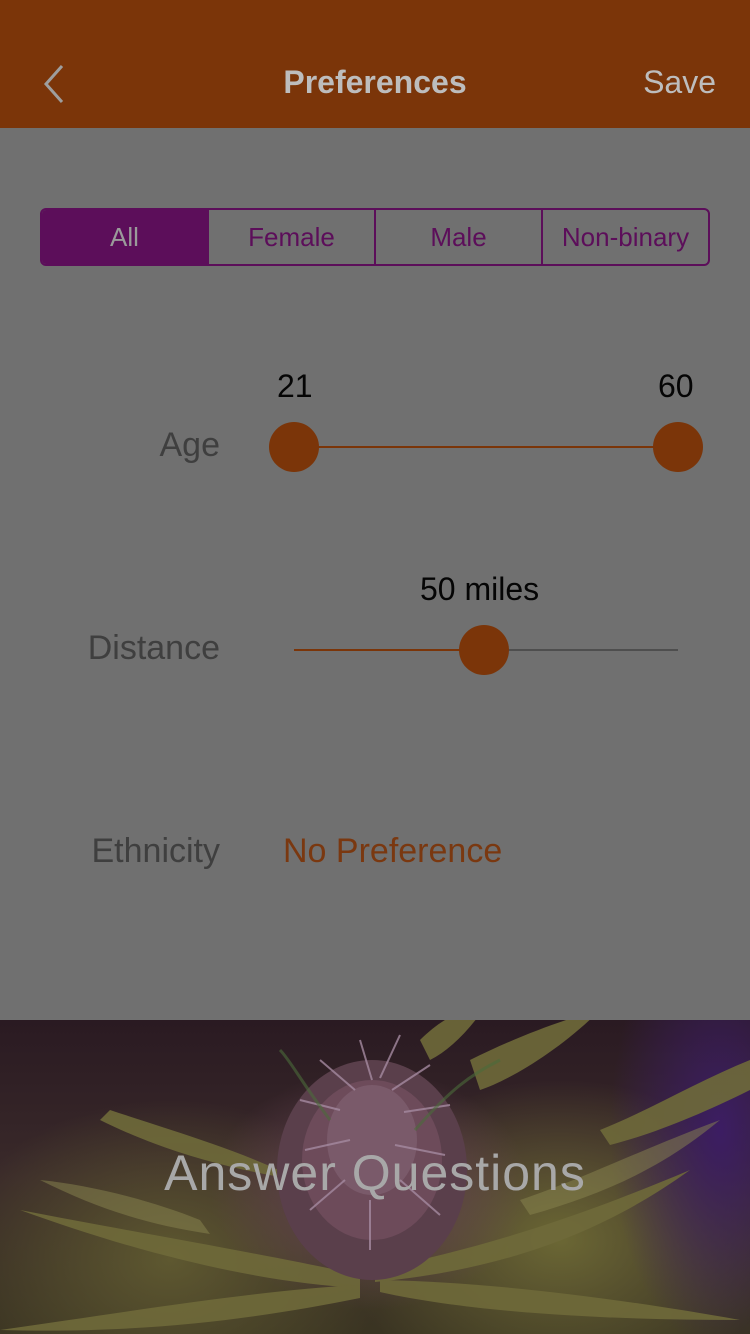  I want to click on ethnicity-label: Ethnicity, so click(156, 851).